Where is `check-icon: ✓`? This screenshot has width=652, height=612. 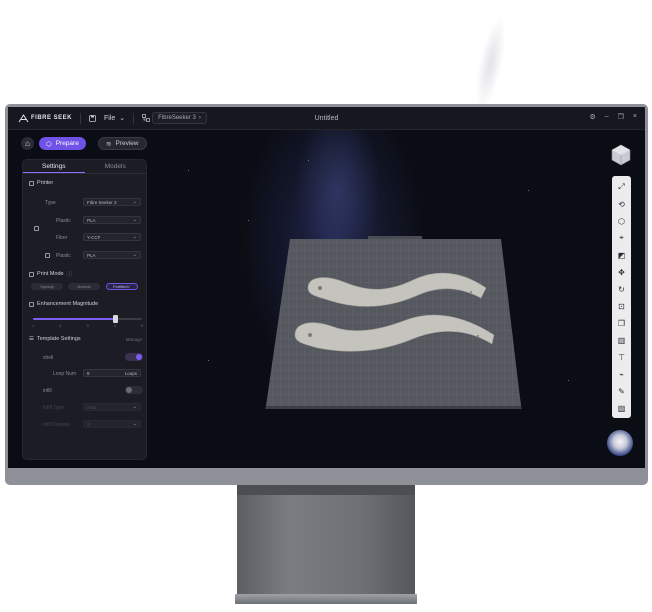
check-icon: ✓ is located at coordinates (129, 286).